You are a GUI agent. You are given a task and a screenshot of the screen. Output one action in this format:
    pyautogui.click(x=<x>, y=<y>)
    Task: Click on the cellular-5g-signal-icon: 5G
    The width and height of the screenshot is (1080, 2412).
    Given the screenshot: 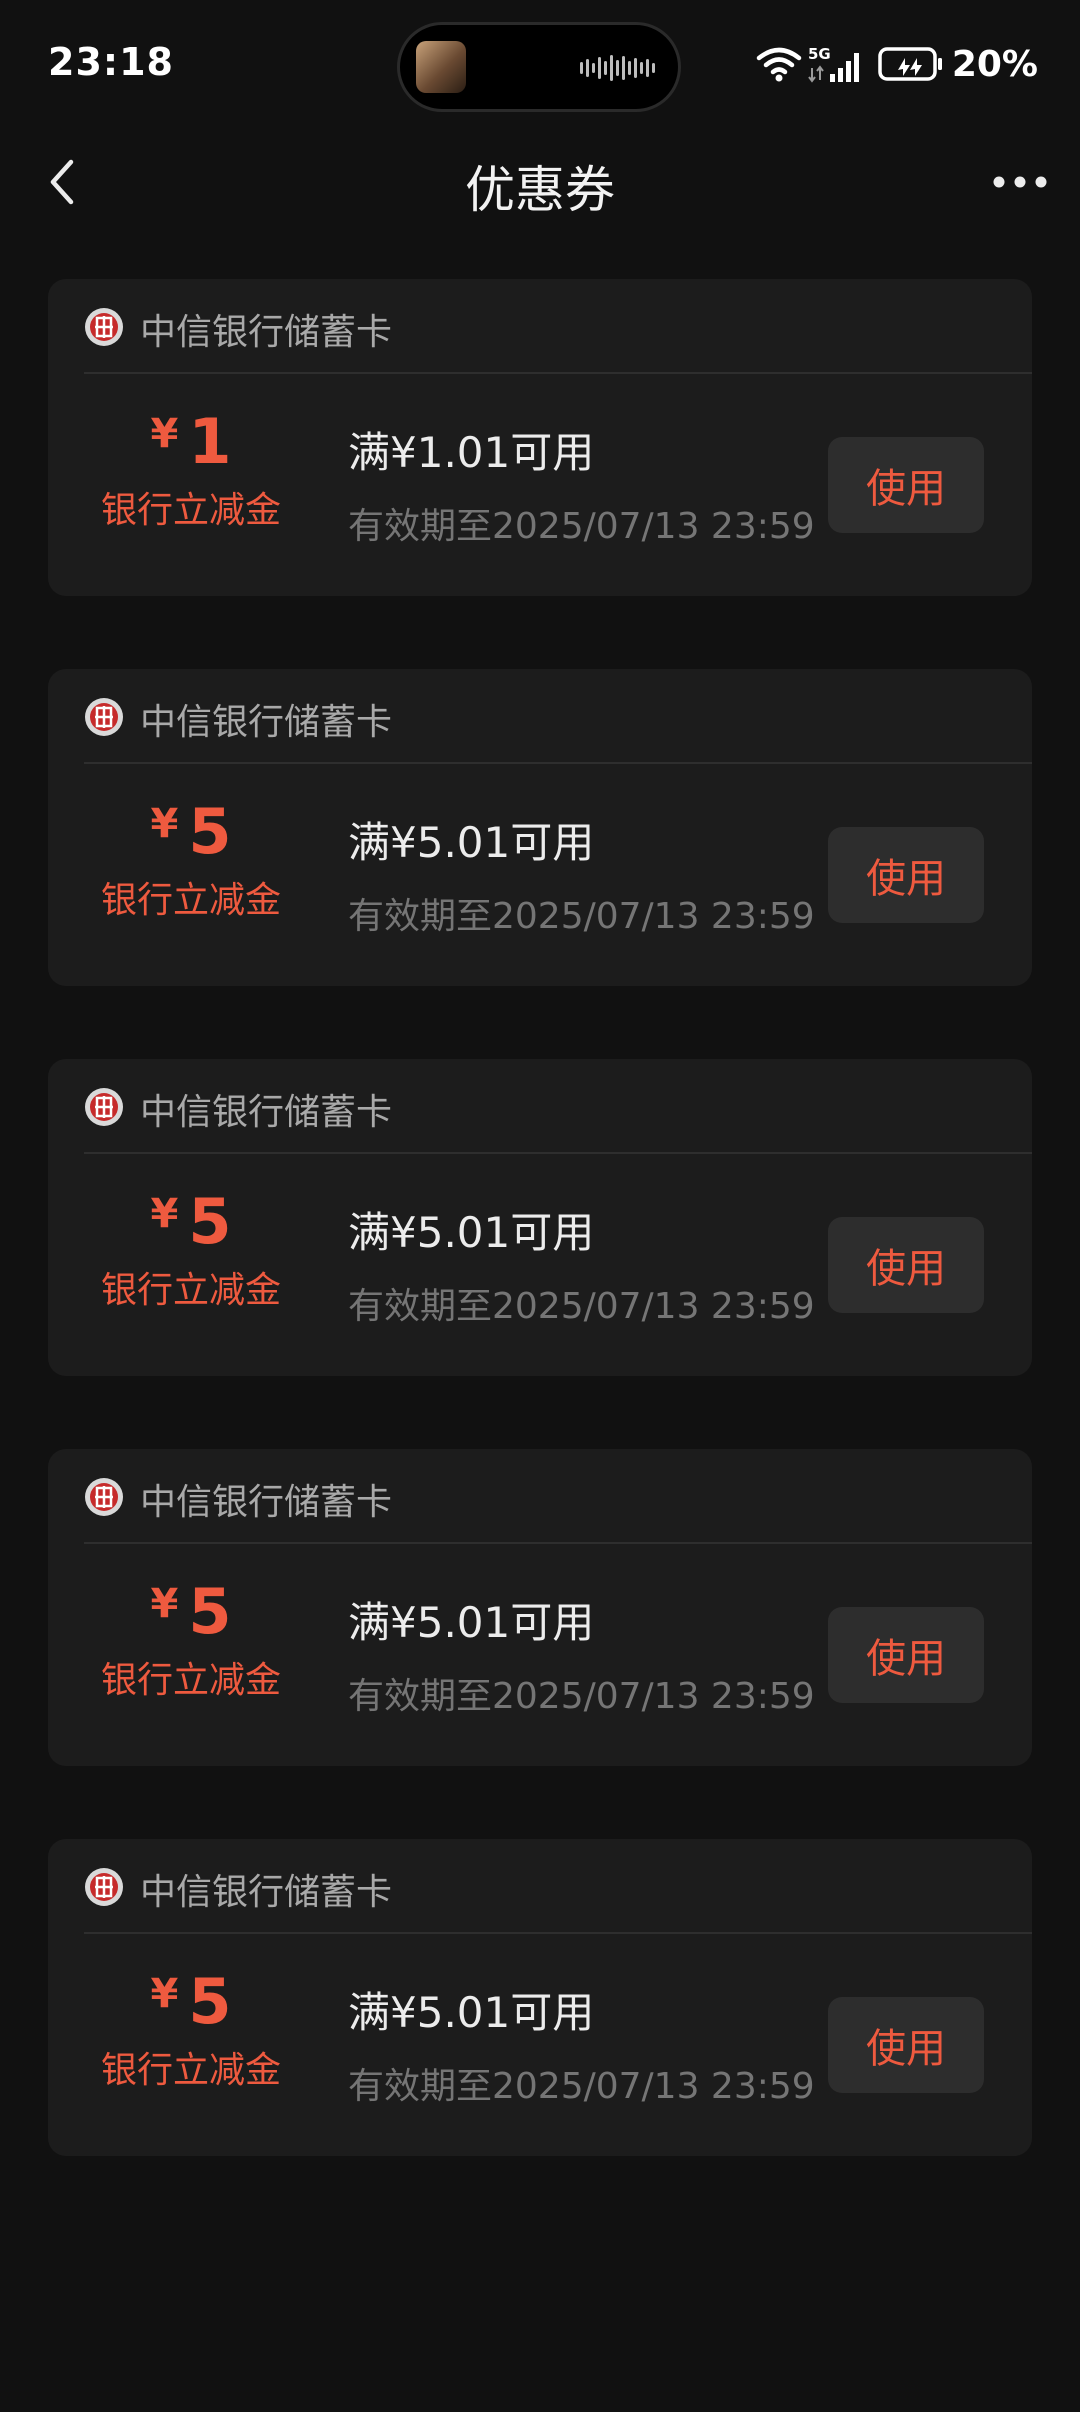 What is the action you would take?
    pyautogui.click(x=833, y=64)
    